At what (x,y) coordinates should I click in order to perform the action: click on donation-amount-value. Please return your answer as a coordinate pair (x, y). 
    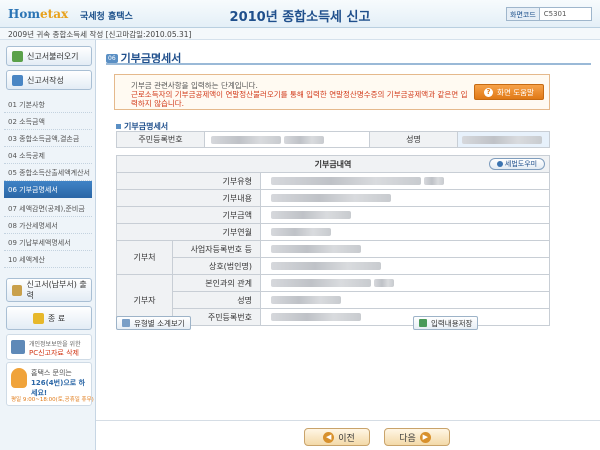
    Looking at the image, I should click on (405, 215).